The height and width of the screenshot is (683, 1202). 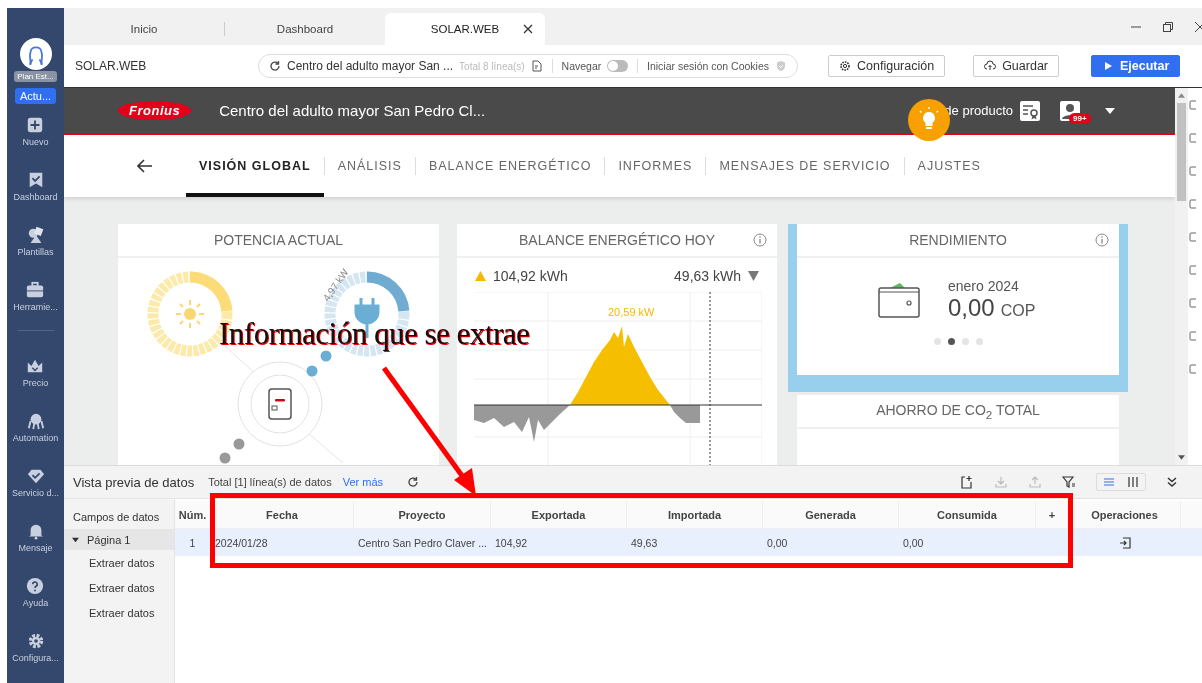 I want to click on sidebar-item: Ayuda, so click(x=35, y=592).